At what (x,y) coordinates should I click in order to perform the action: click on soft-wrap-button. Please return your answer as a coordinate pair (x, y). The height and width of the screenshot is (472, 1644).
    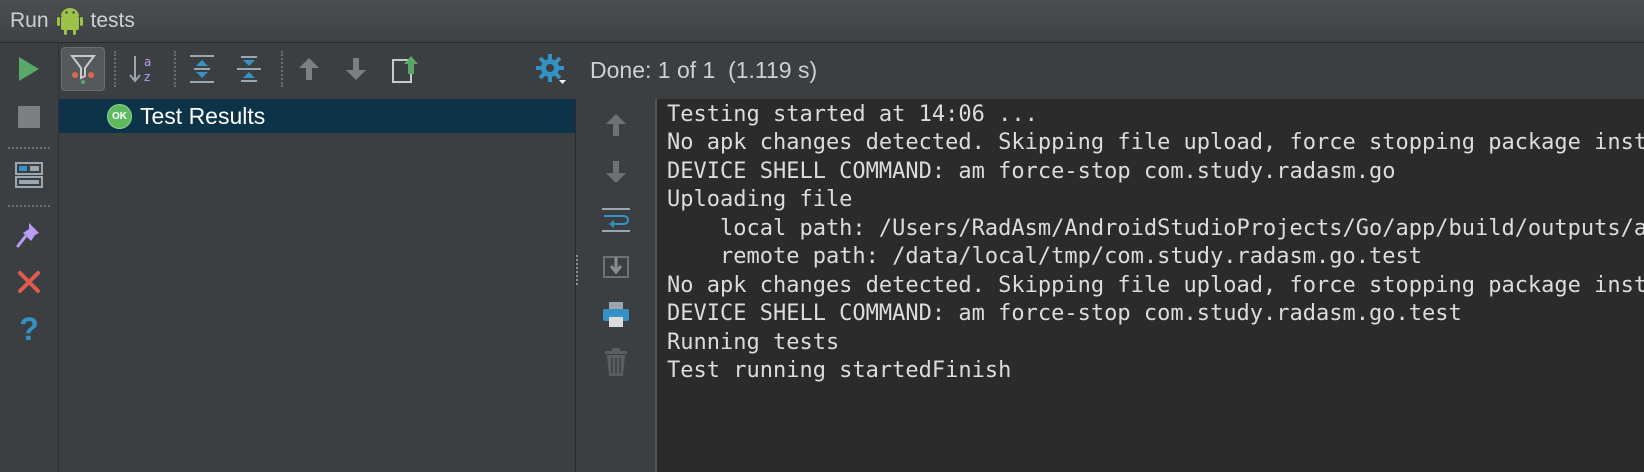
    Looking at the image, I should click on (616, 220).